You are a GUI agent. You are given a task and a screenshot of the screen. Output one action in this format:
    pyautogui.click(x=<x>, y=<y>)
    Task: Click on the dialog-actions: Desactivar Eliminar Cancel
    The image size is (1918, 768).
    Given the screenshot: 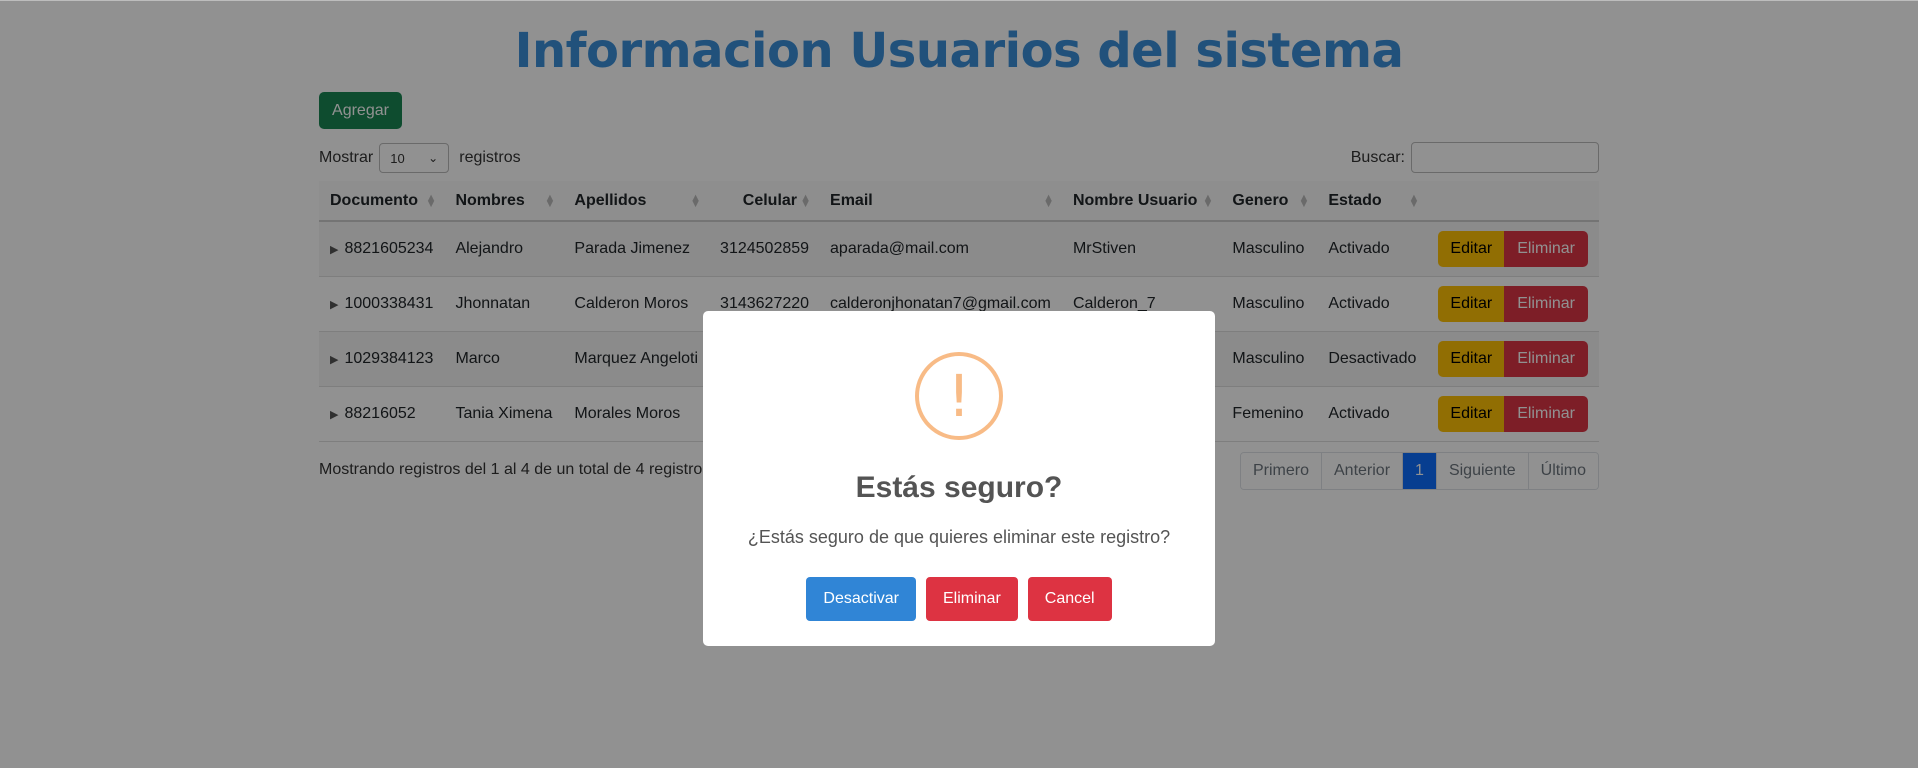 What is the action you would take?
    pyautogui.click(x=959, y=599)
    